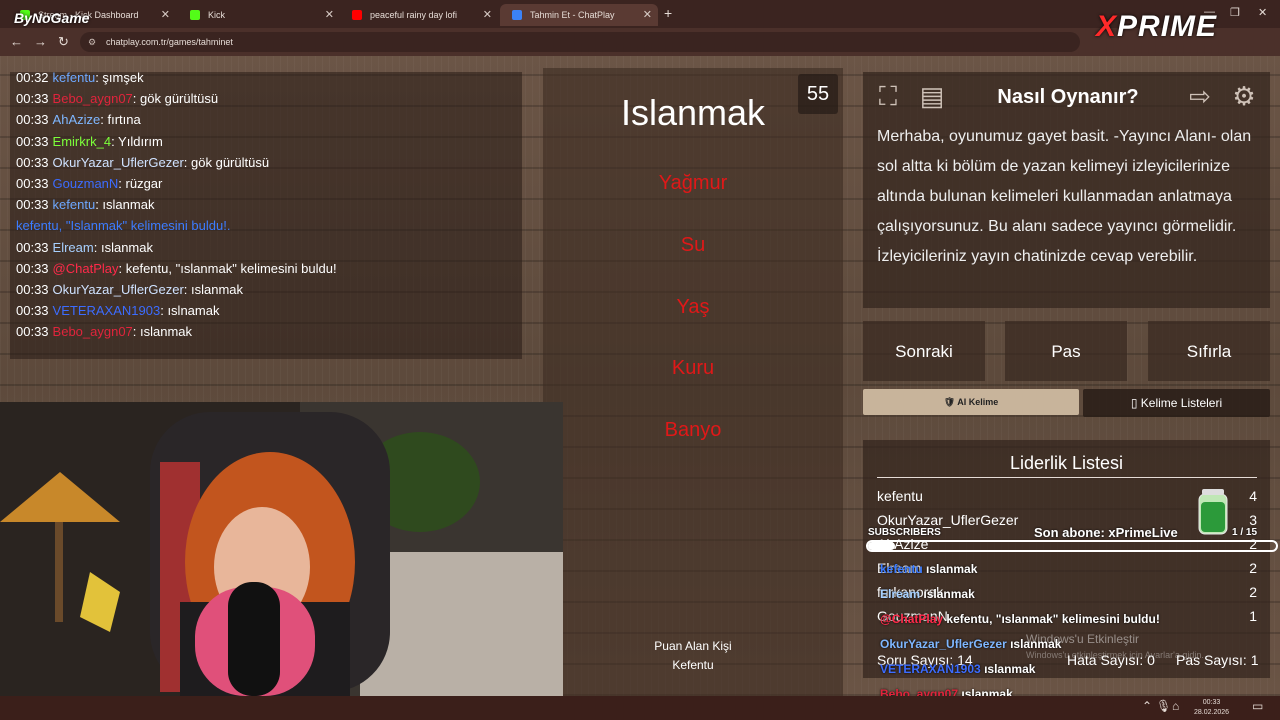 The image size is (1280, 720). What do you see at coordinates (414, 15) in the screenshot?
I see `tab-label: peaceful rainy day lofi` at bounding box center [414, 15].